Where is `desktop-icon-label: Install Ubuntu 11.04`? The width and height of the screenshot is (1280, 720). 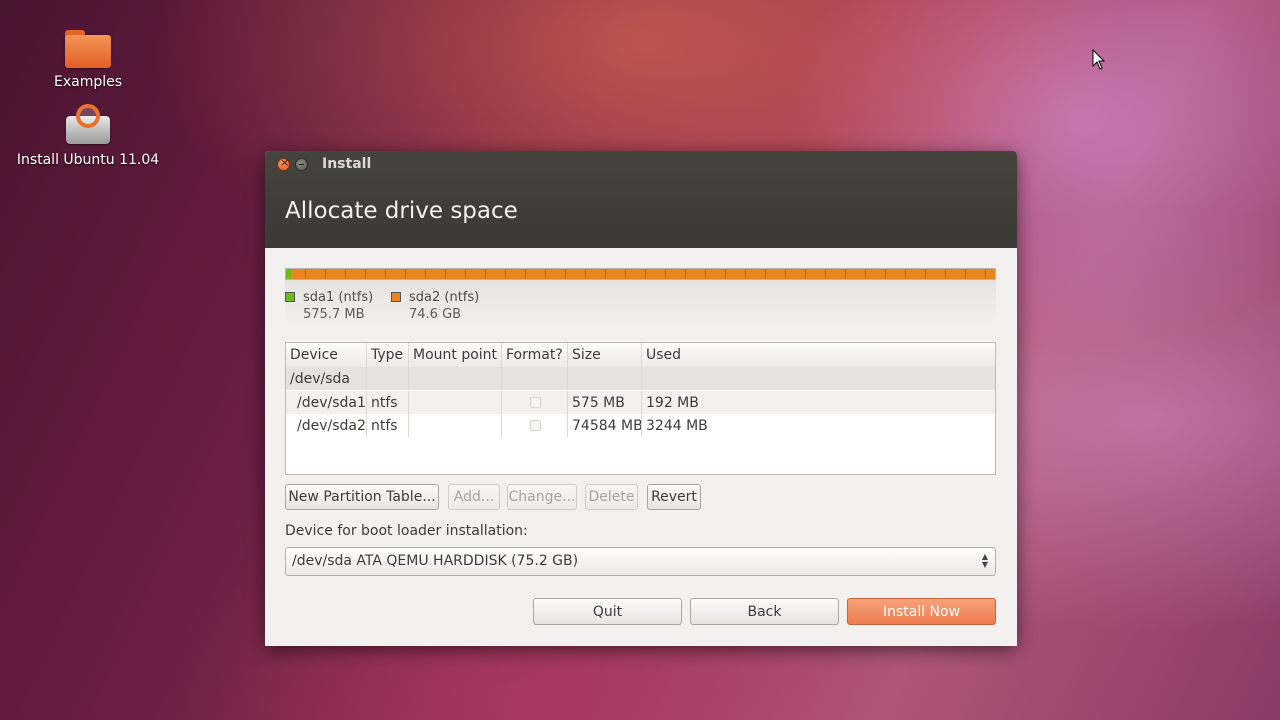 desktop-icon-label: Install Ubuntu 11.04 is located at coordinates (88, 160).